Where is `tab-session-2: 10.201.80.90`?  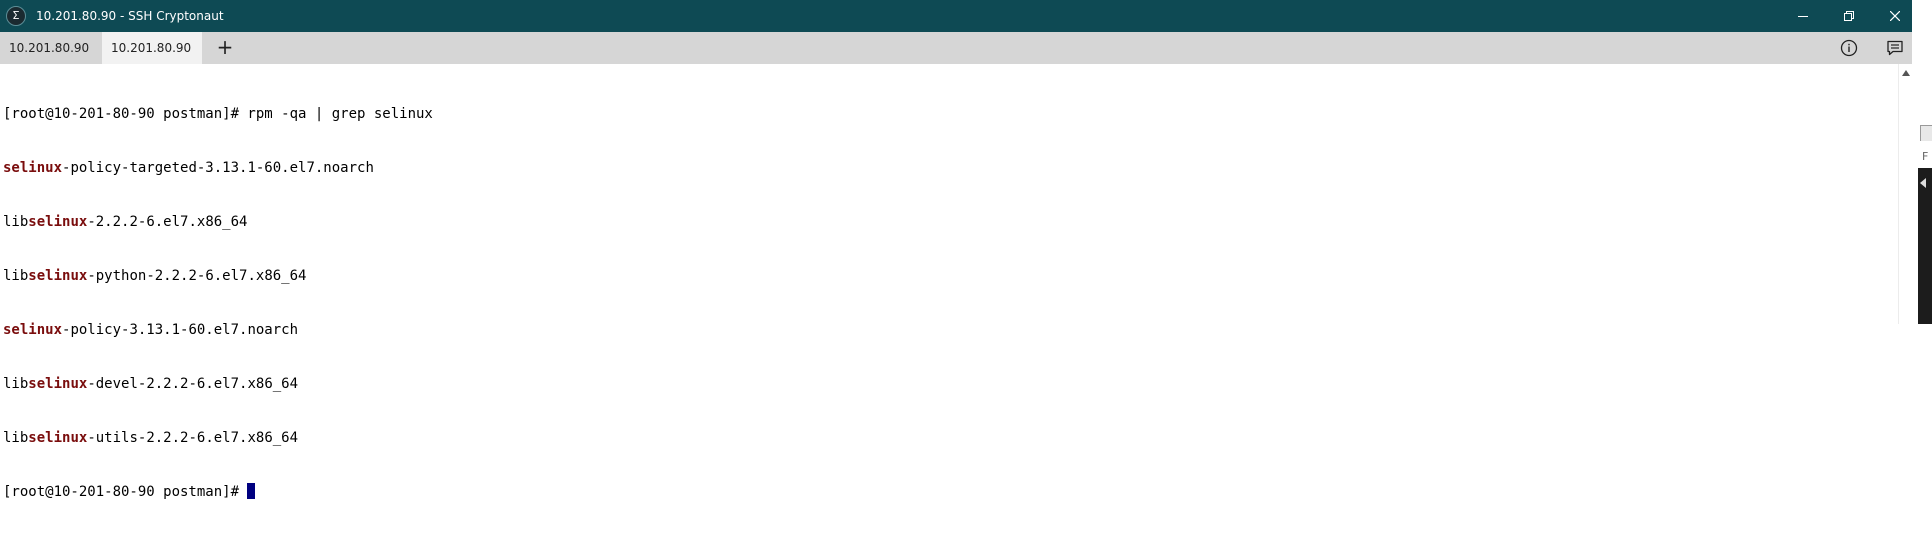
tab-session-2: 10.201.80.90 is located at coordinates (152, 48).